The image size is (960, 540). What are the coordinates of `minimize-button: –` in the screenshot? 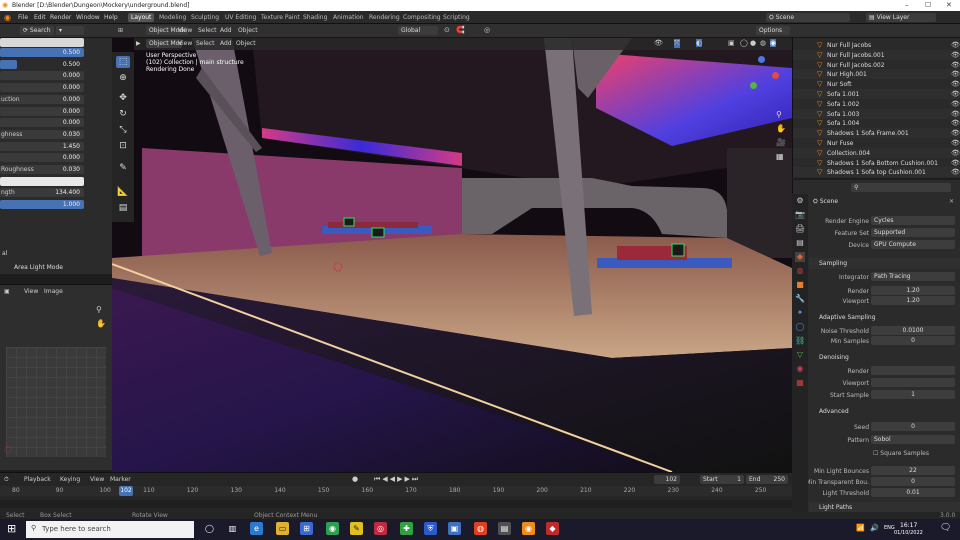 It's located at (907, 5).